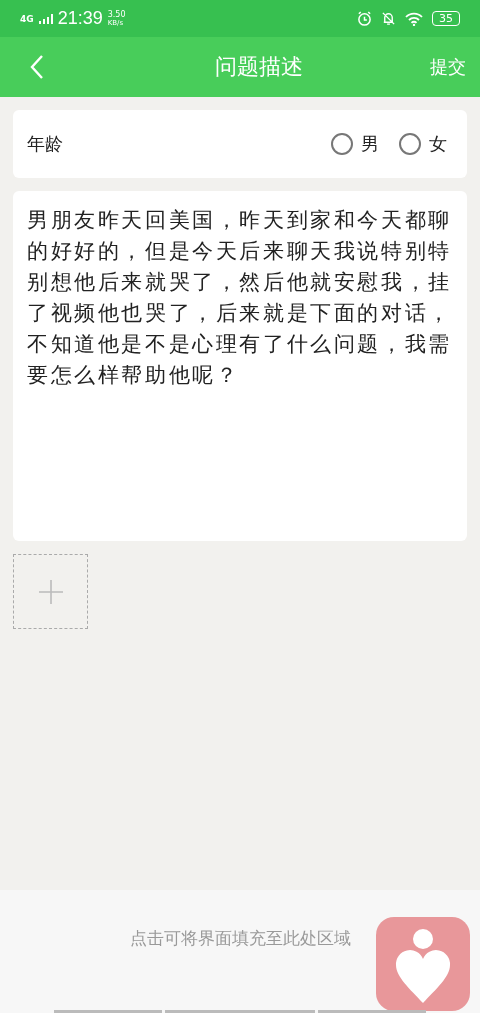 The image size is (480, 1013). I want to click on clock-time: 21:39, so click(80, 18).